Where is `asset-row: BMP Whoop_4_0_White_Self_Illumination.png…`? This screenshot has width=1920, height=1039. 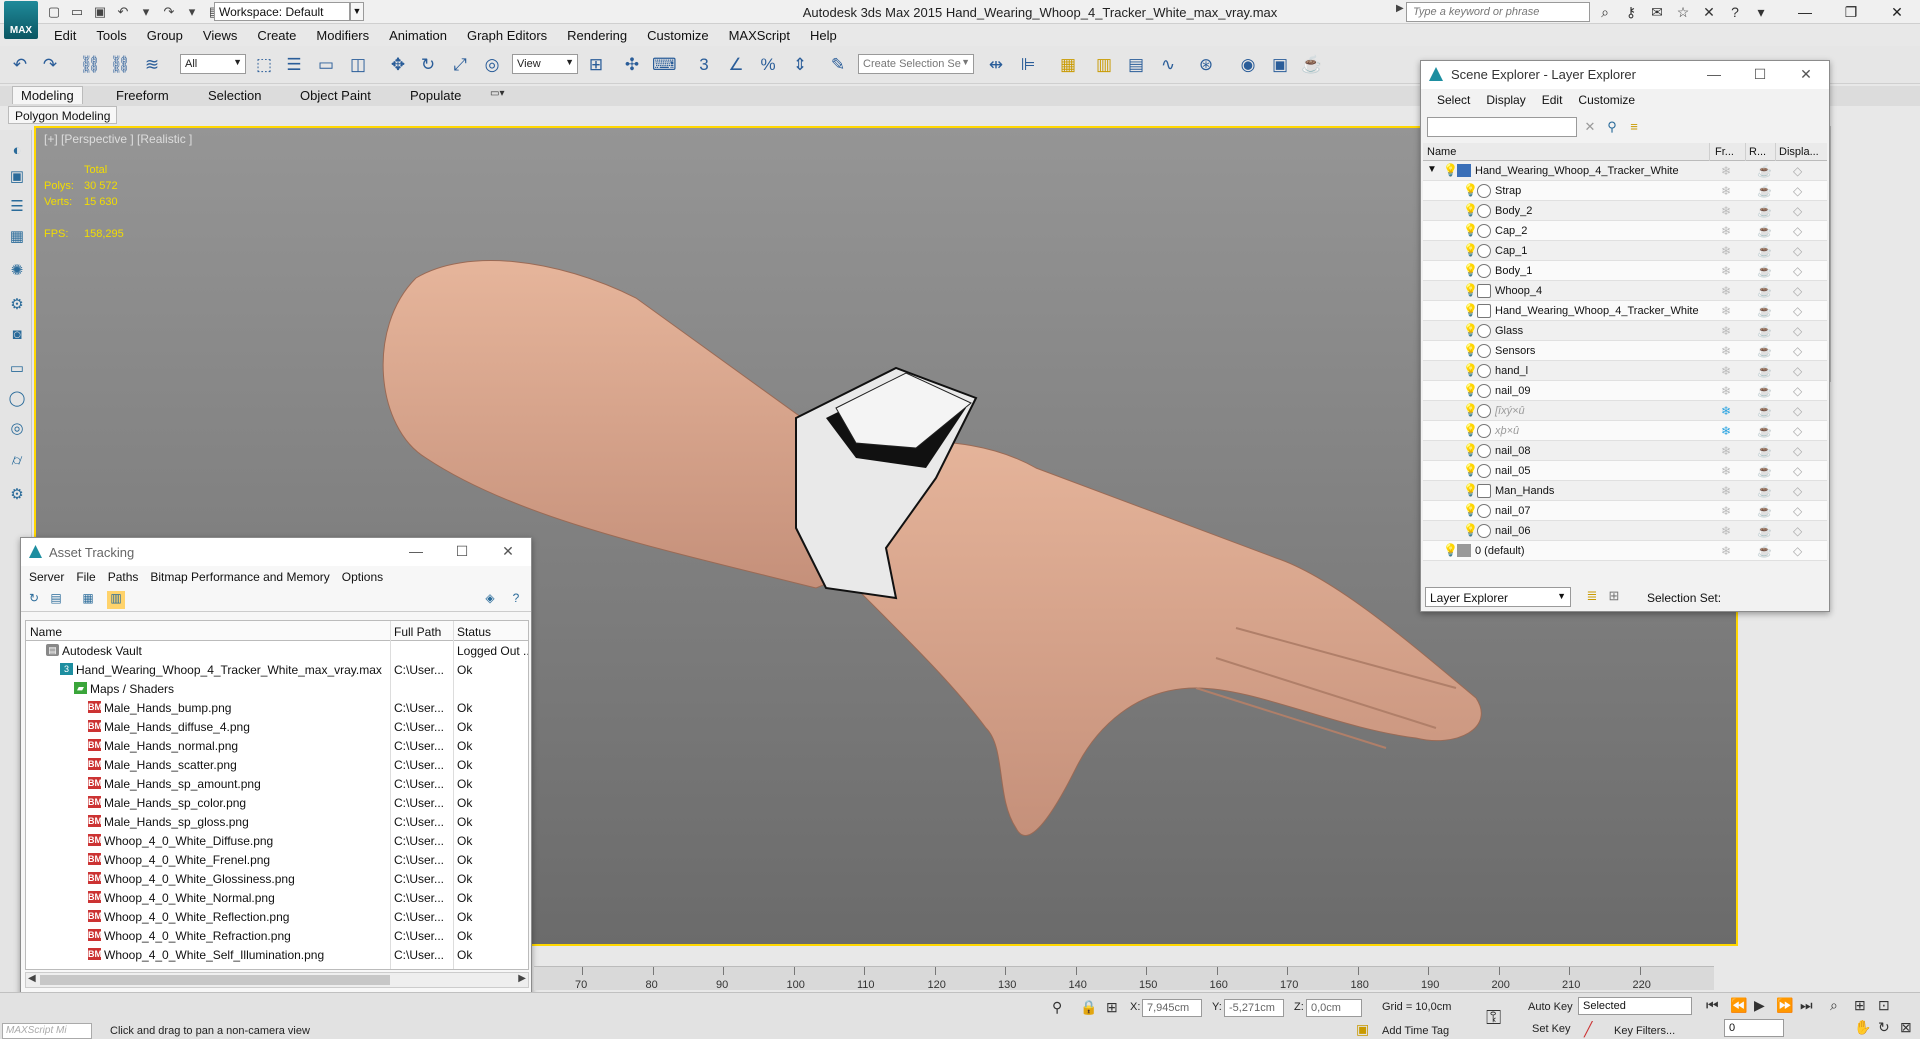
asset-row: BMP Whoop_4_0_White_Self_Illumination.png… is located at coordinates (277, 954).